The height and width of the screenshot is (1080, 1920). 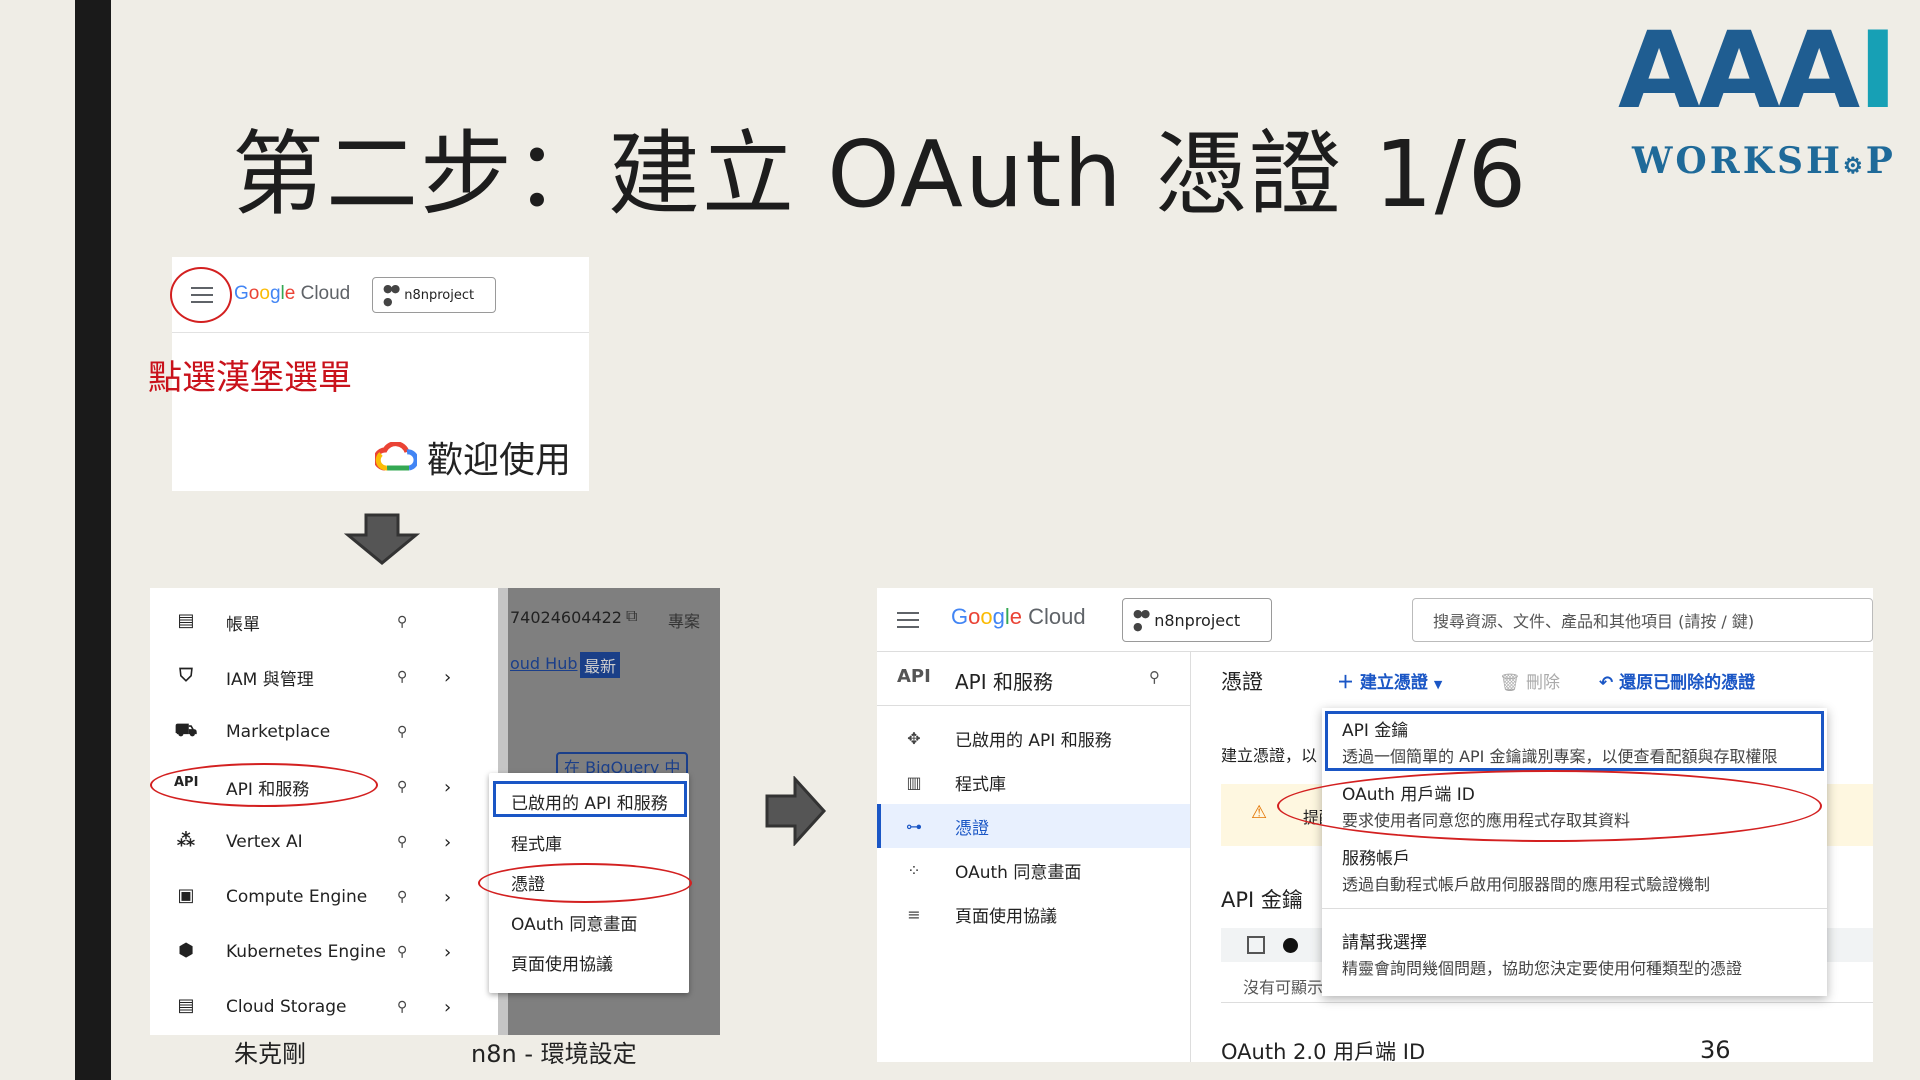 What do you see at coordinates (1345, 683) in the screenshot?
I see `plus-icon: ＋` at bounding box center [1345, 683].